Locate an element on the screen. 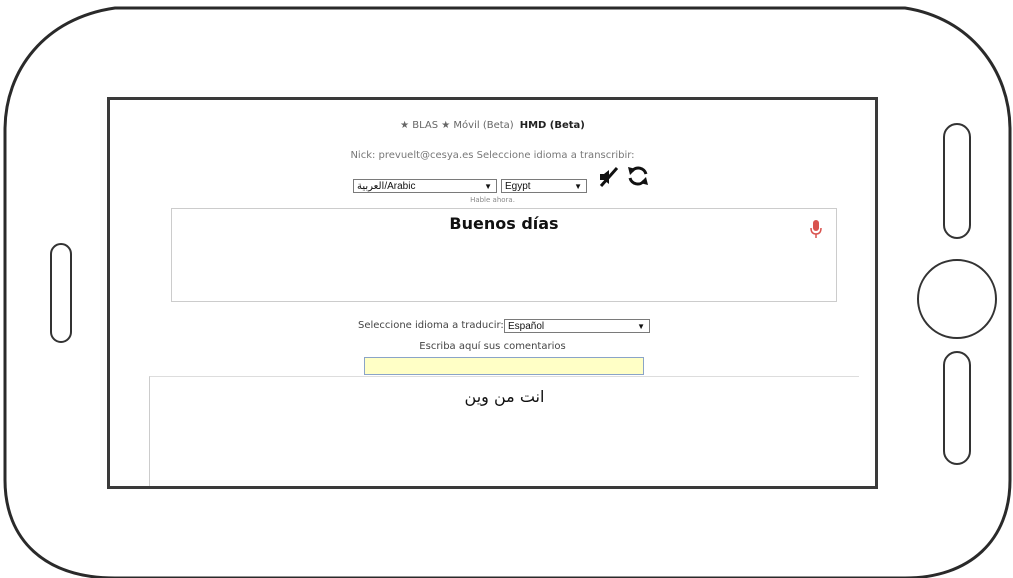  source-region-select: Egypt ▼ is located at coordinates (544, 186).